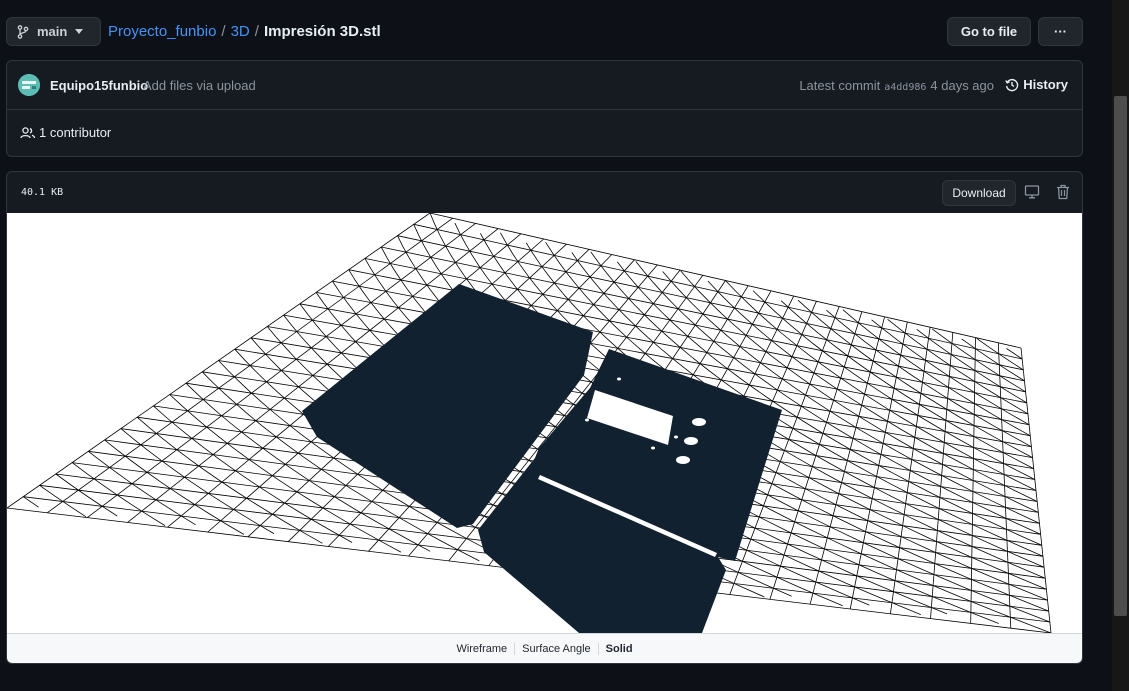 This screenshot has width=1129, height=691. I want to click on commit-author-link: Equipo15funbio, so click(99, 85).